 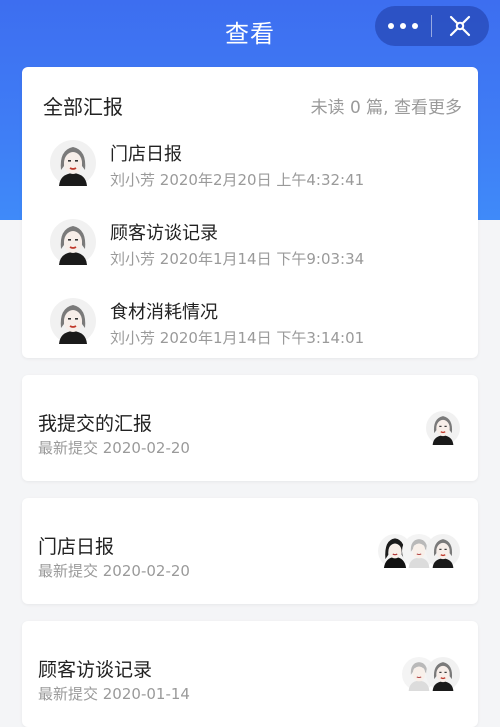 What do you see at coordinates (250, 551) in the screenshot?
I see `store-daily-report-card: 门店日报 最新提交 2020-02-20` at bounding box center [250, 551].